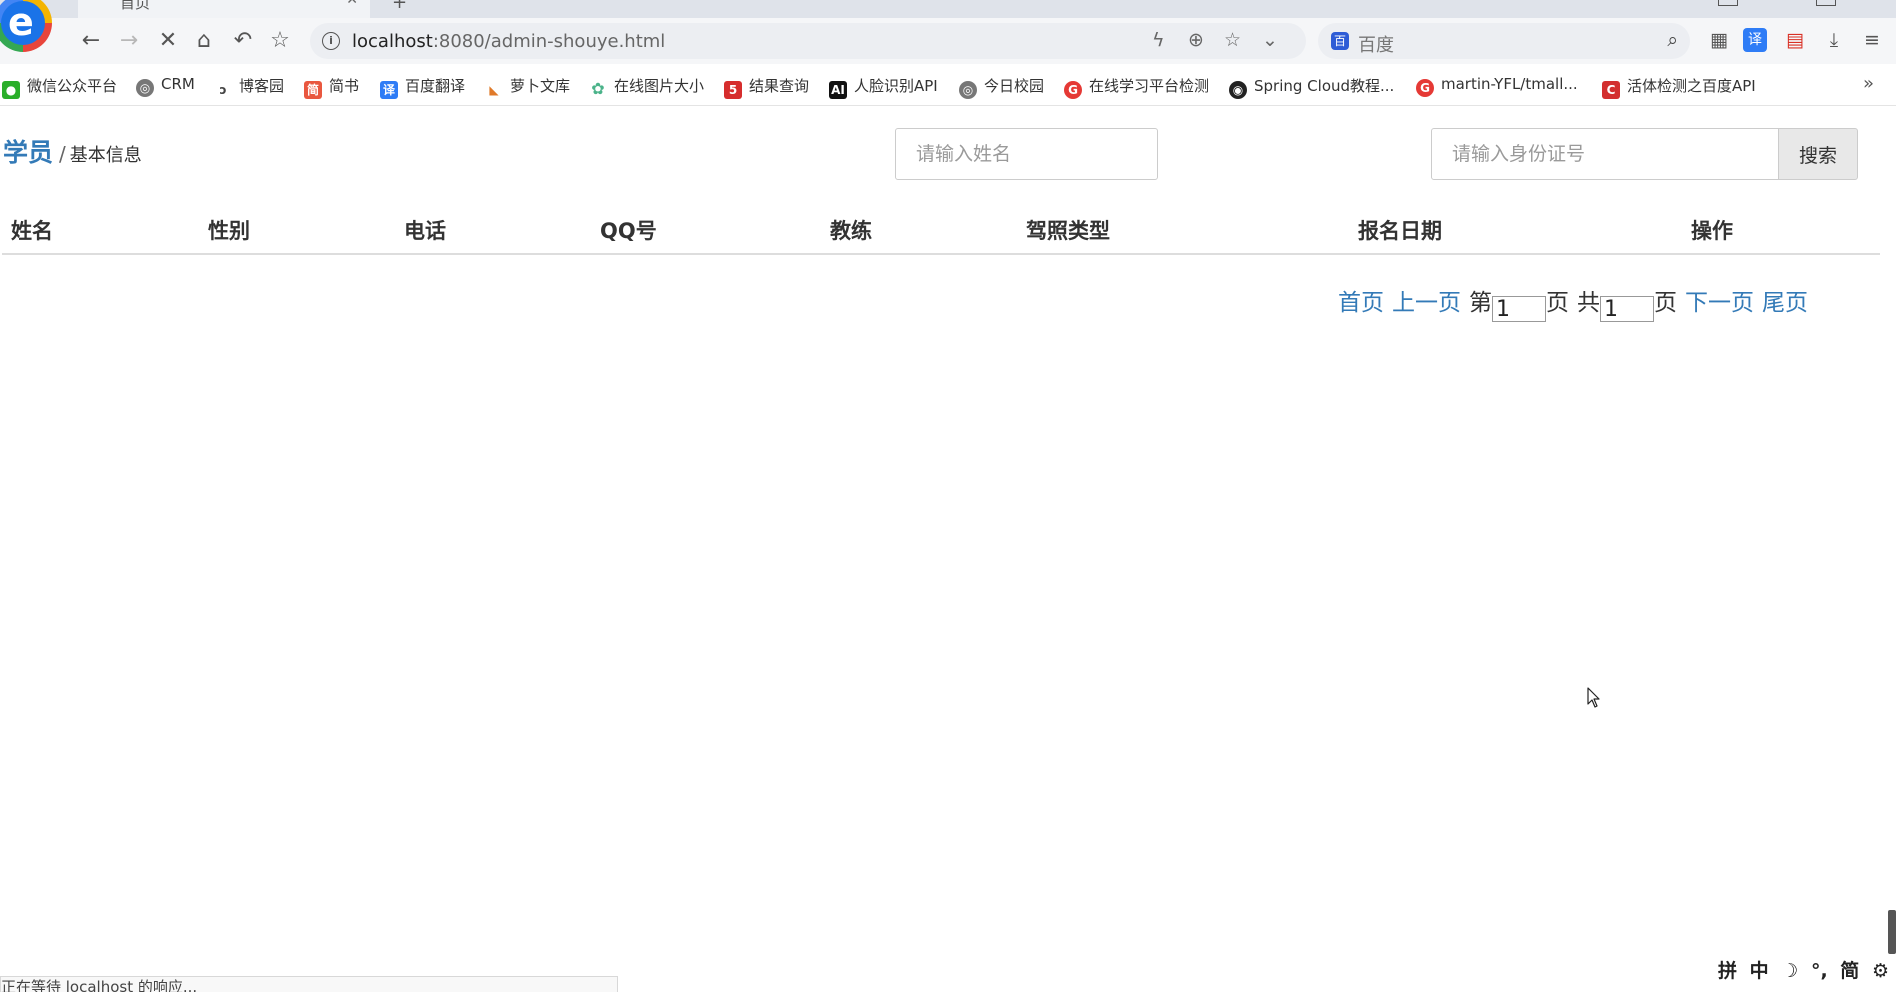 The width and height of the screenshot is (1896, 992). I want to click on bookmark-item: 简简书, so click(332, 87).